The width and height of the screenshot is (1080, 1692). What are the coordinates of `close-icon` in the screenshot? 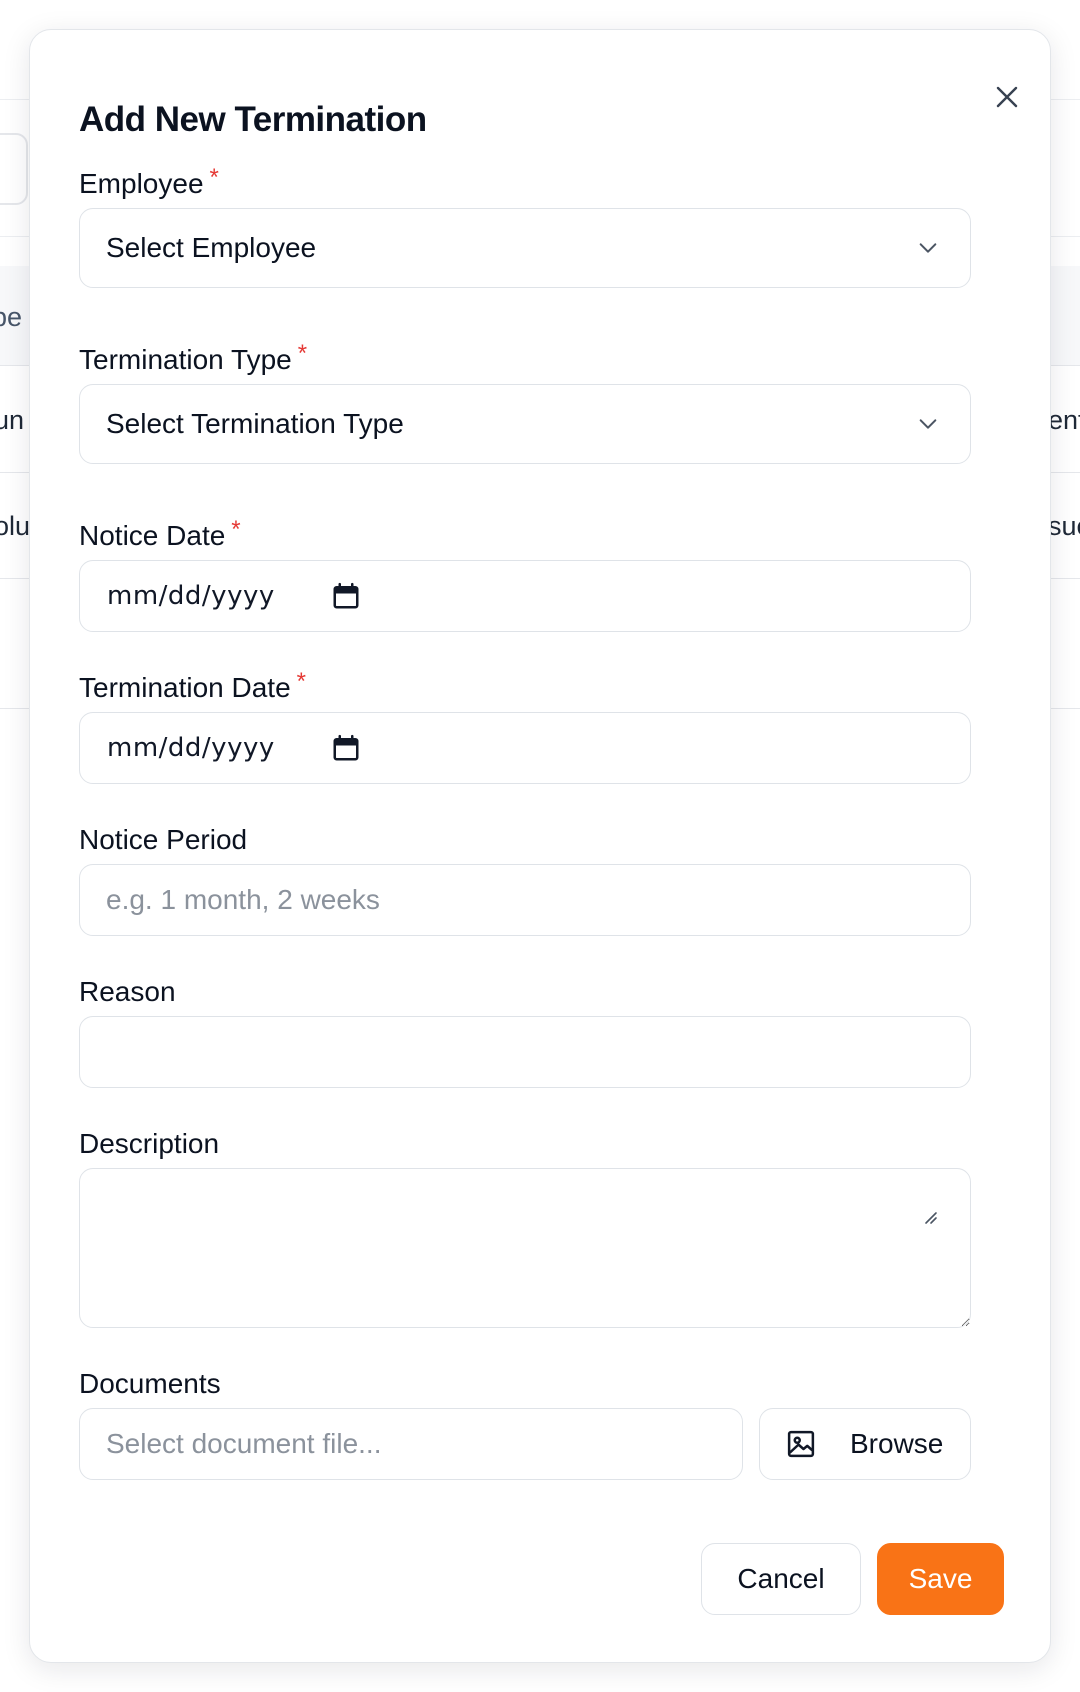 It's located at (1007, 97).